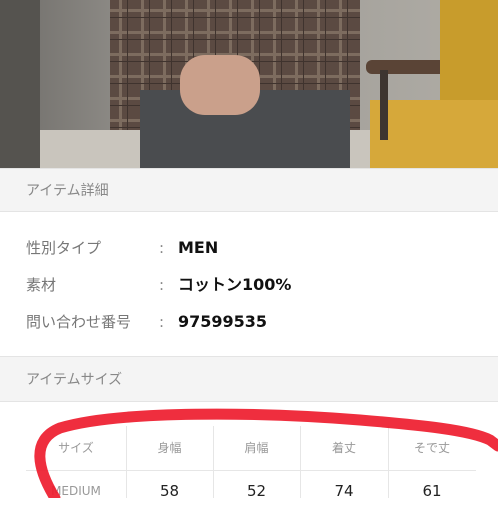  What do you see at coordinates (67, 191) in the screenshot?
I see `item-details-title: アイテム詳細` at bounding box center [67, 191].